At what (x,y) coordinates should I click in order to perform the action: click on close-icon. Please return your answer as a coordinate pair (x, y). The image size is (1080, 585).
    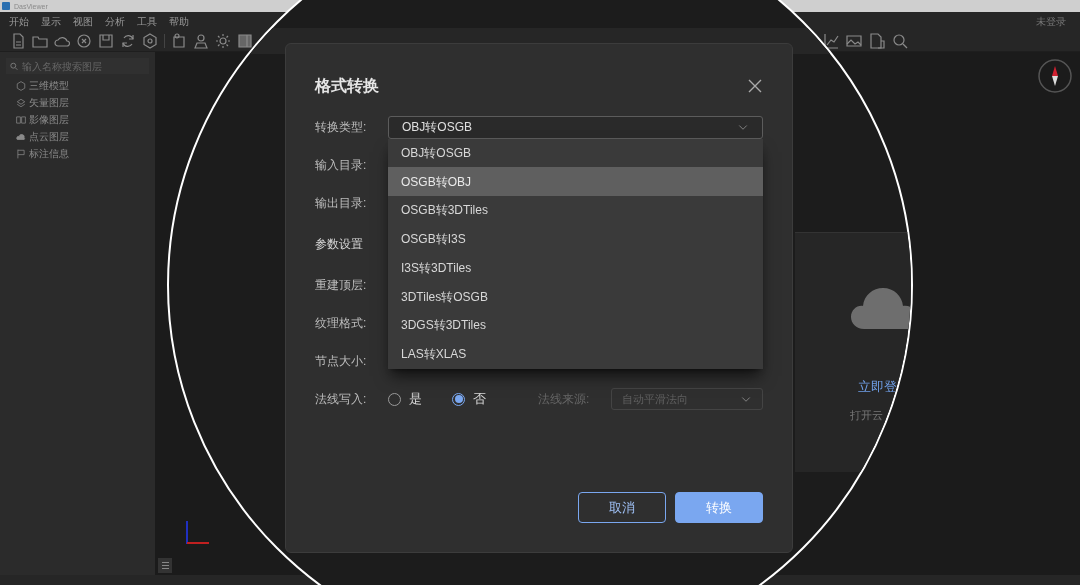
    Looking at the image, I should click on (755, 86).